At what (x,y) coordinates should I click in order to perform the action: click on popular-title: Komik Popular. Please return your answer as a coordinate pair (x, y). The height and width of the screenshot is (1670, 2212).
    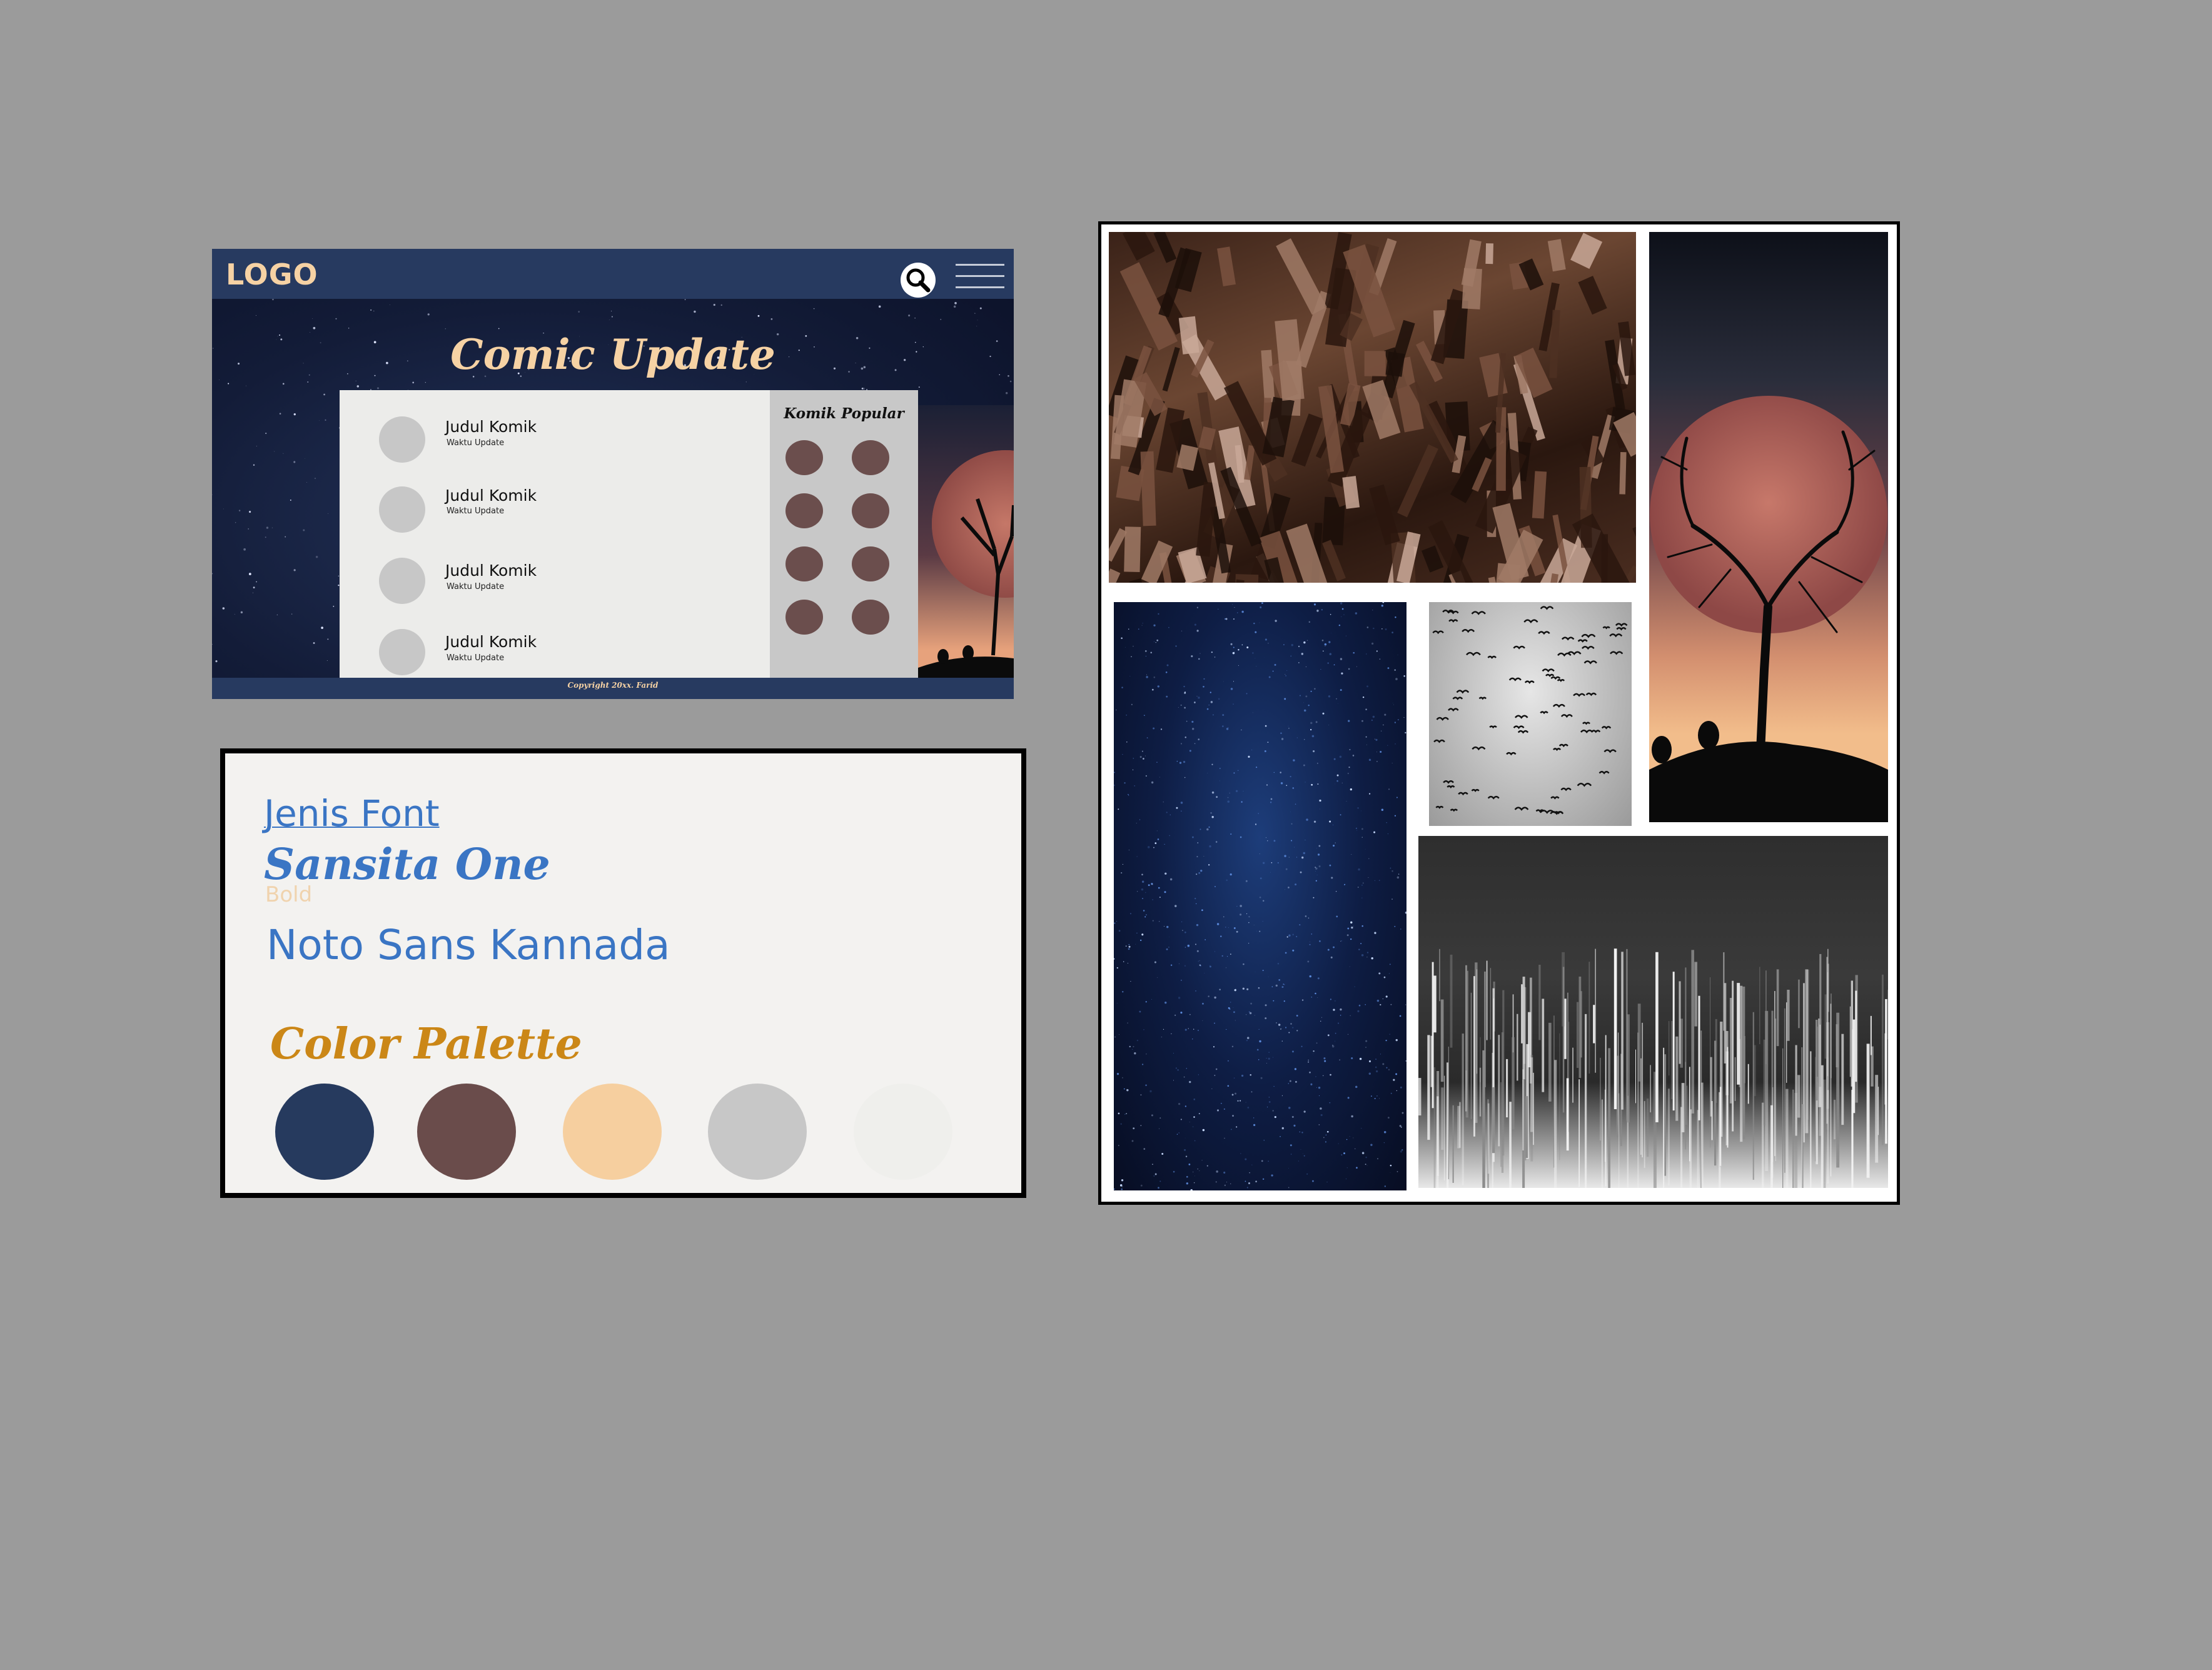
    Looking at the image, I should click on (844, 413).